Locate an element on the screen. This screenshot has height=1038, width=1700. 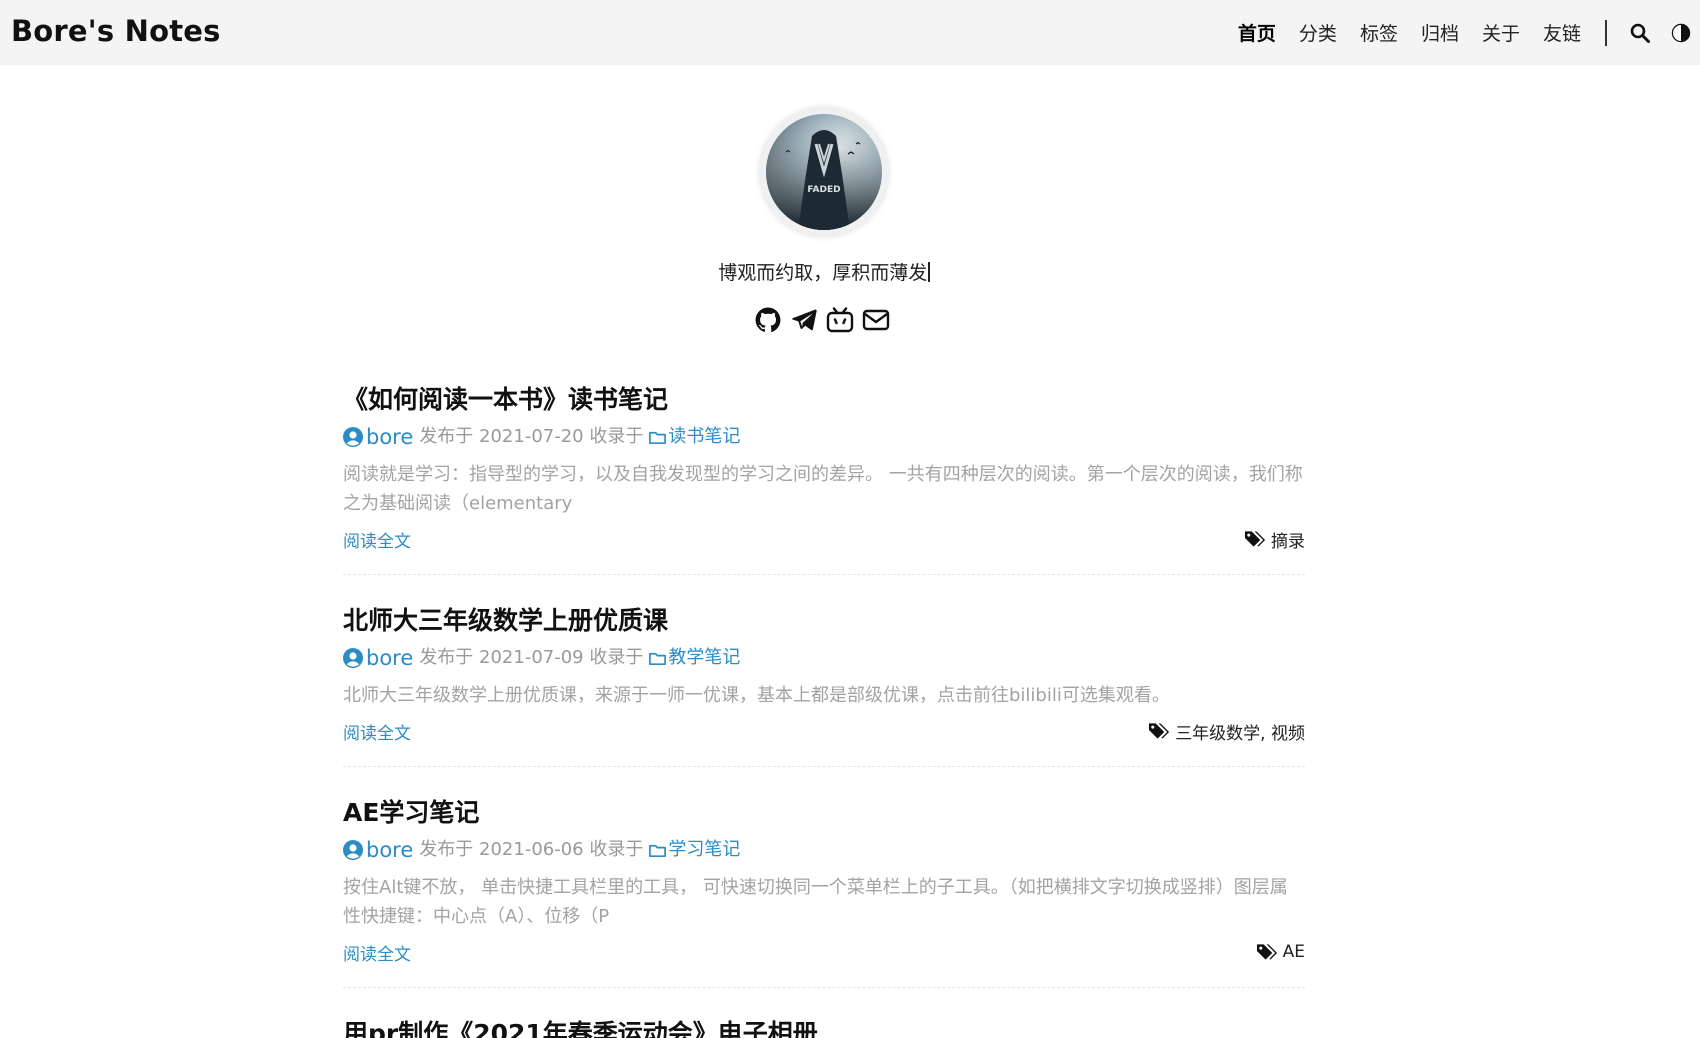
avatar: FADED is located at coordinates (824, 172).